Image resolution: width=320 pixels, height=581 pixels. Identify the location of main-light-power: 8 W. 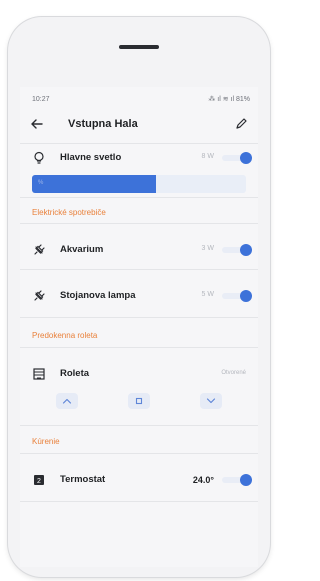
(207, 156).